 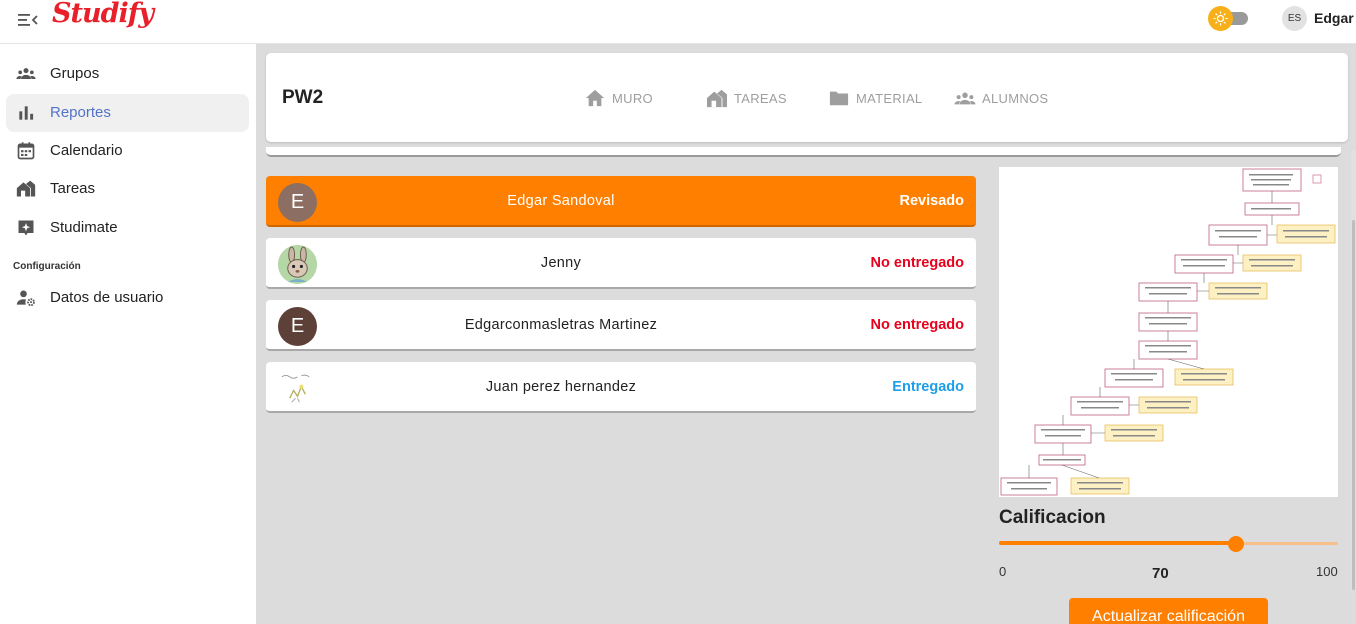 What do you see at coordinates (1236, 544) in the screenshot?
I see `slider-thumb` at bounding box center [1236, 544].